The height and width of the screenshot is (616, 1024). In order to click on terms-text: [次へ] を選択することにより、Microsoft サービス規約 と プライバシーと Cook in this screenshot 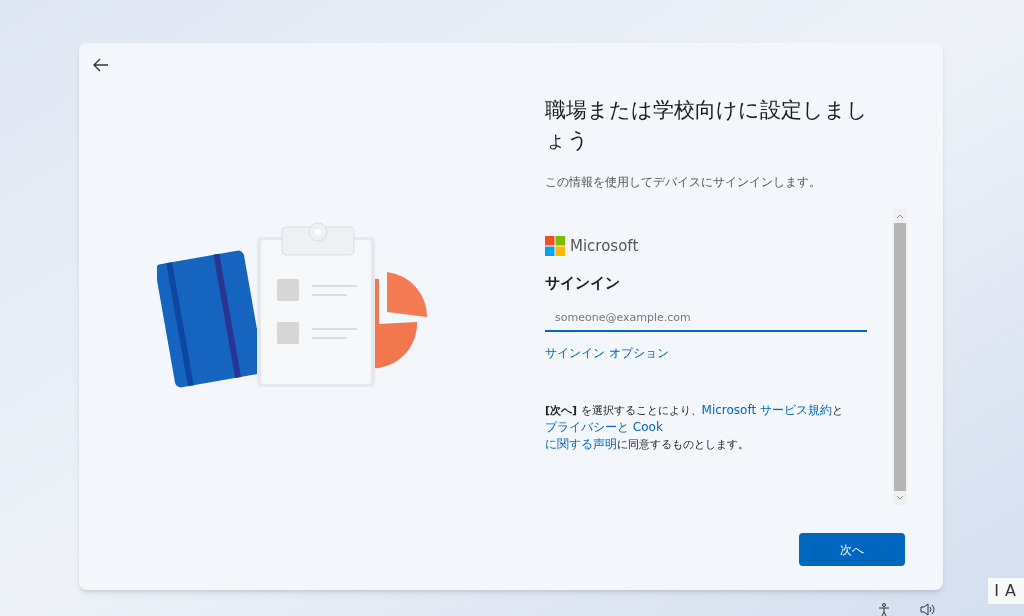, I will do `click(694, 419)`.